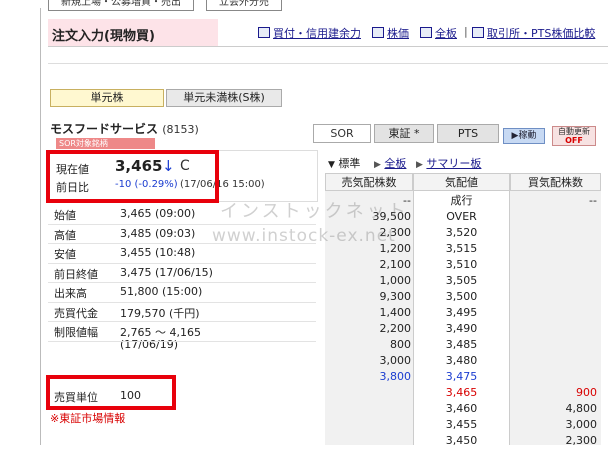  Describe the element at coordinates (524, 136) in the screenshot. I see `move-button: ▶稼動` at that location.